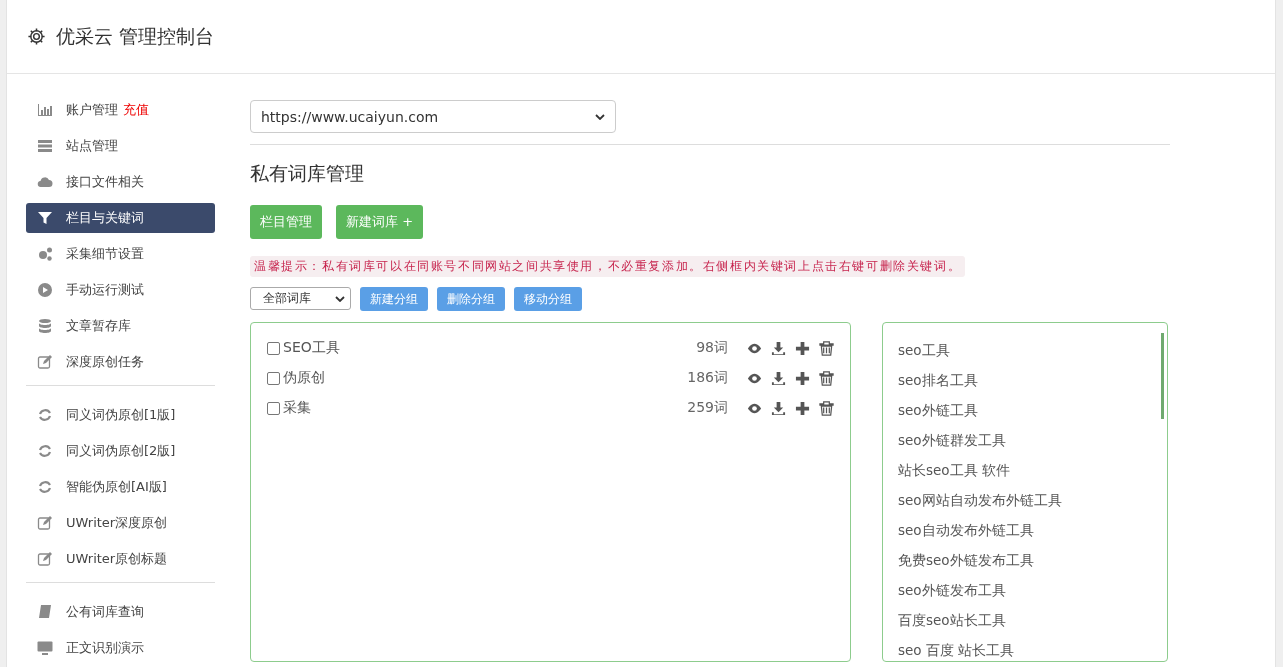 The width and height of the screenshot is (1283, 667). What do you see at coordinates (1032, 380) in the screenshot?
I see `keyword-item: seo排名工具` at bounding box center [1032, 380].